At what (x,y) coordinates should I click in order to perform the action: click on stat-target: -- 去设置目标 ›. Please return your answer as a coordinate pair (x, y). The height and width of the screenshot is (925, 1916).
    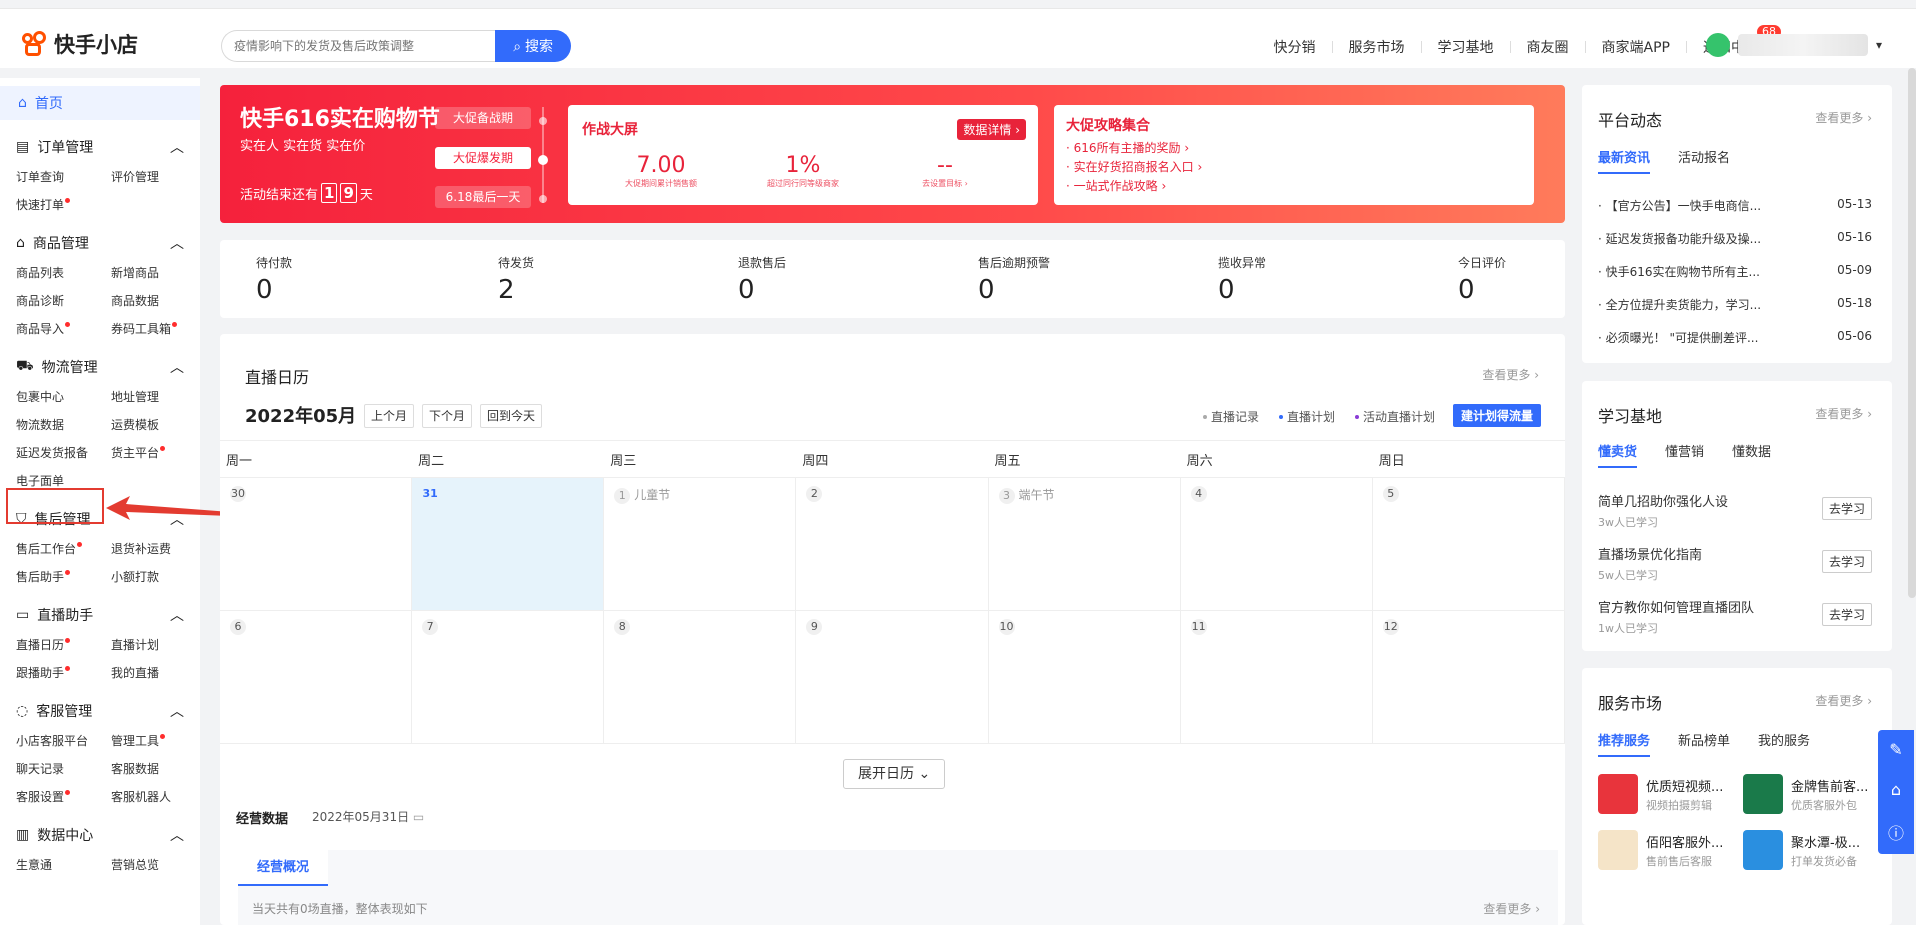
    Looking at the image, I should click on (945, 171).